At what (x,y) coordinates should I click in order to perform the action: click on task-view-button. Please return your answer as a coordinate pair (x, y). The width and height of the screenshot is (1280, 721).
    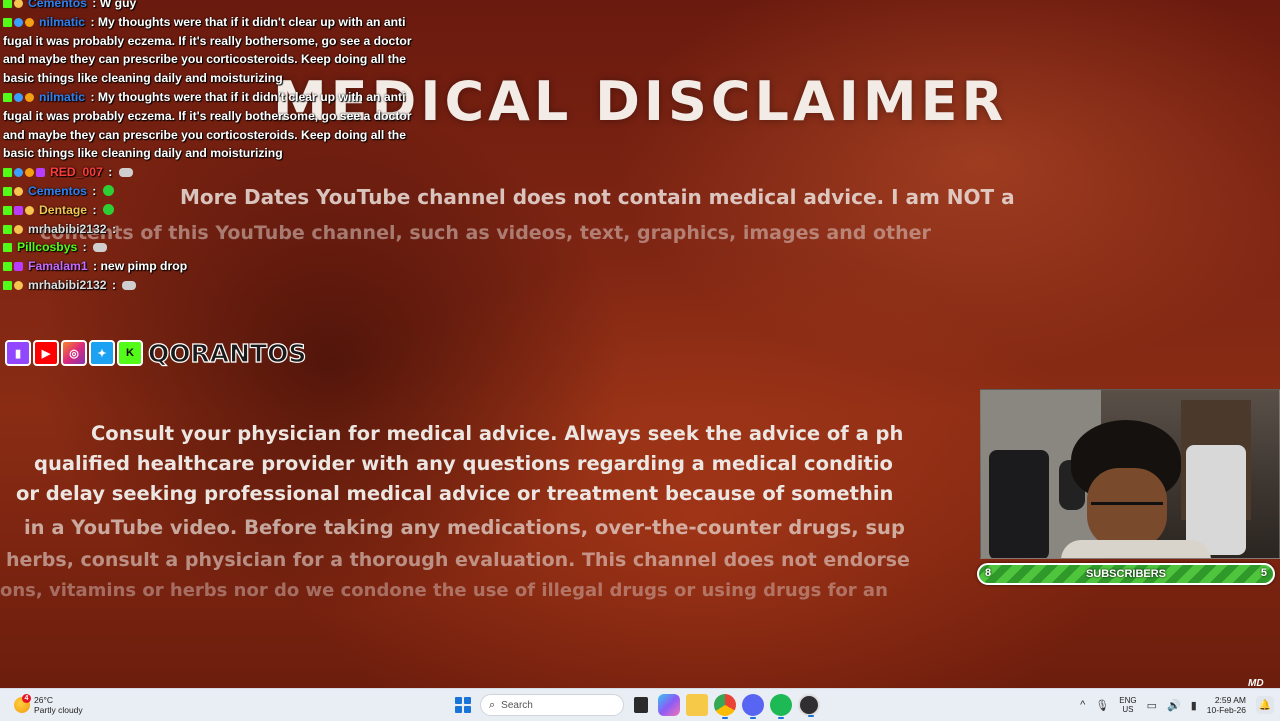
    Looking at the image, I should click on (641, 705).